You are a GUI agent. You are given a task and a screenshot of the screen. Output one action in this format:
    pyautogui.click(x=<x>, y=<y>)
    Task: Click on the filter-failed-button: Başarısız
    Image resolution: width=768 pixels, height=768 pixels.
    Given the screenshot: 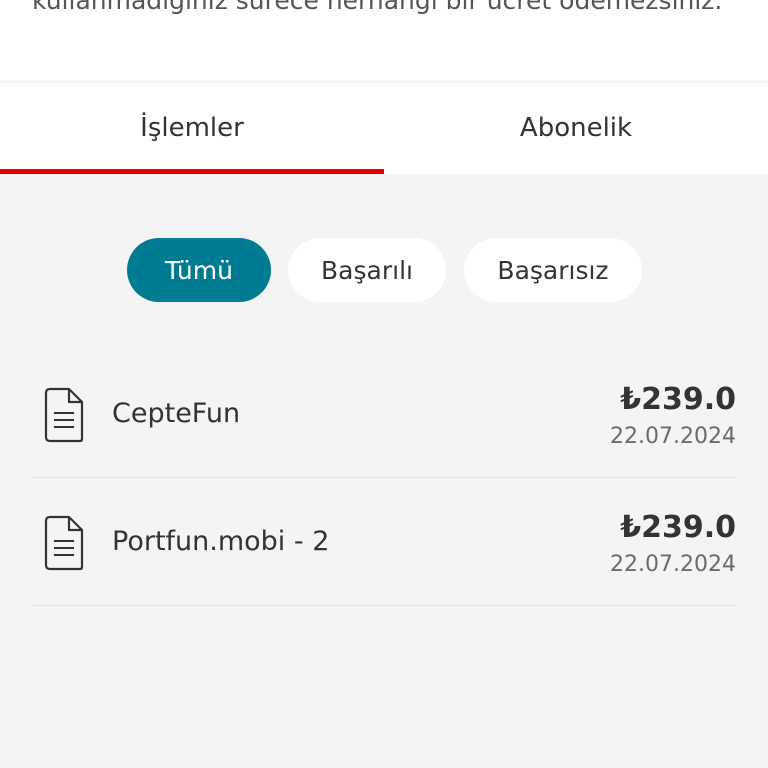 What is the action you would take?
    pyautogui.click(x=553, y=270)
    